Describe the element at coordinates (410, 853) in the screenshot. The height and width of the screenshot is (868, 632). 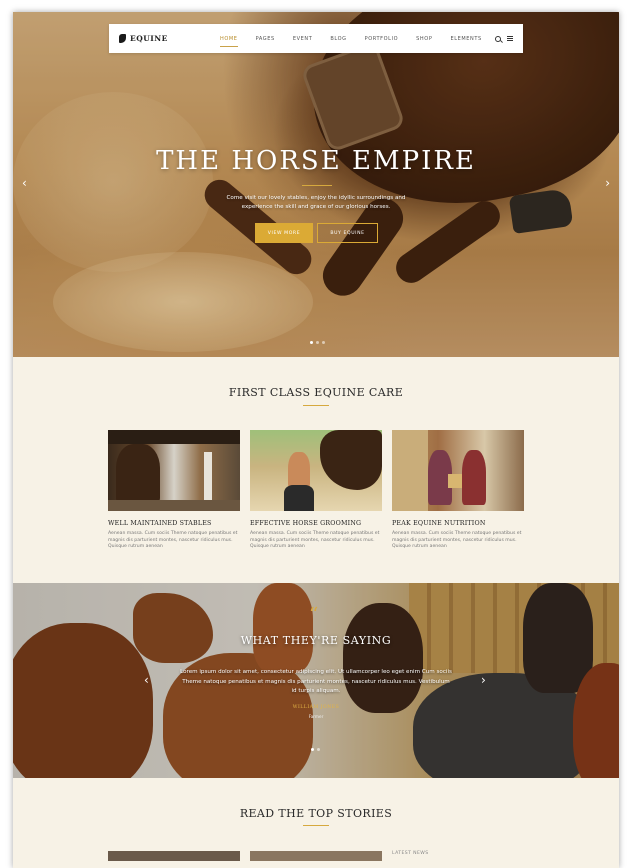
I see `latest-news-label: LATEST NEWS` at that location.